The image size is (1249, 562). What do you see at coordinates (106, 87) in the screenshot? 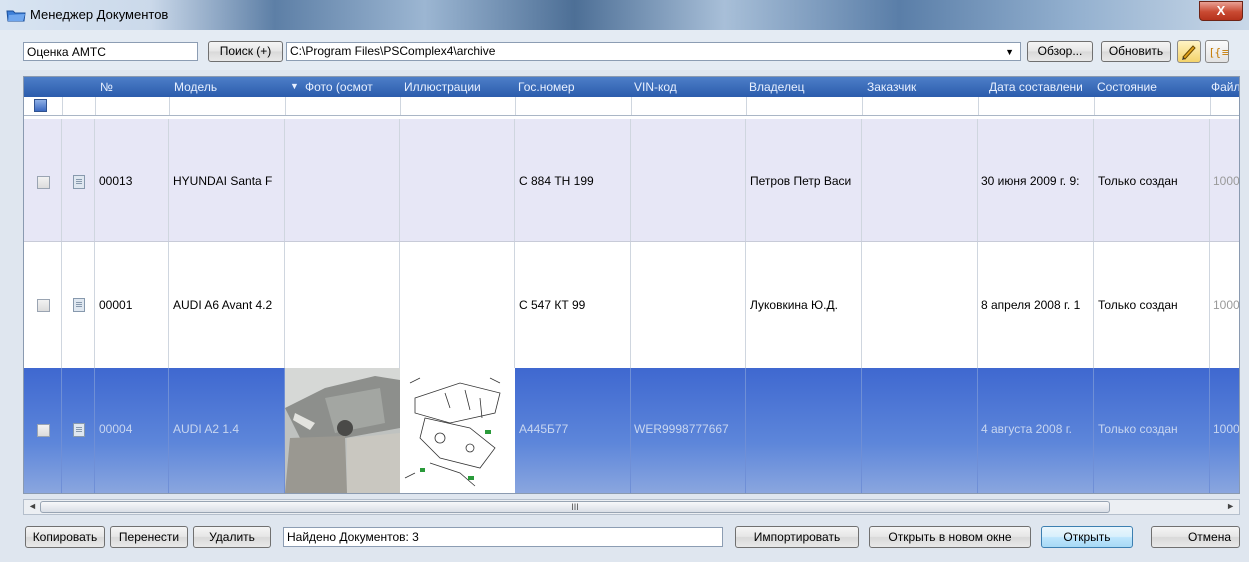
I see `column-header-number: №` at bounding box center [106, 87].